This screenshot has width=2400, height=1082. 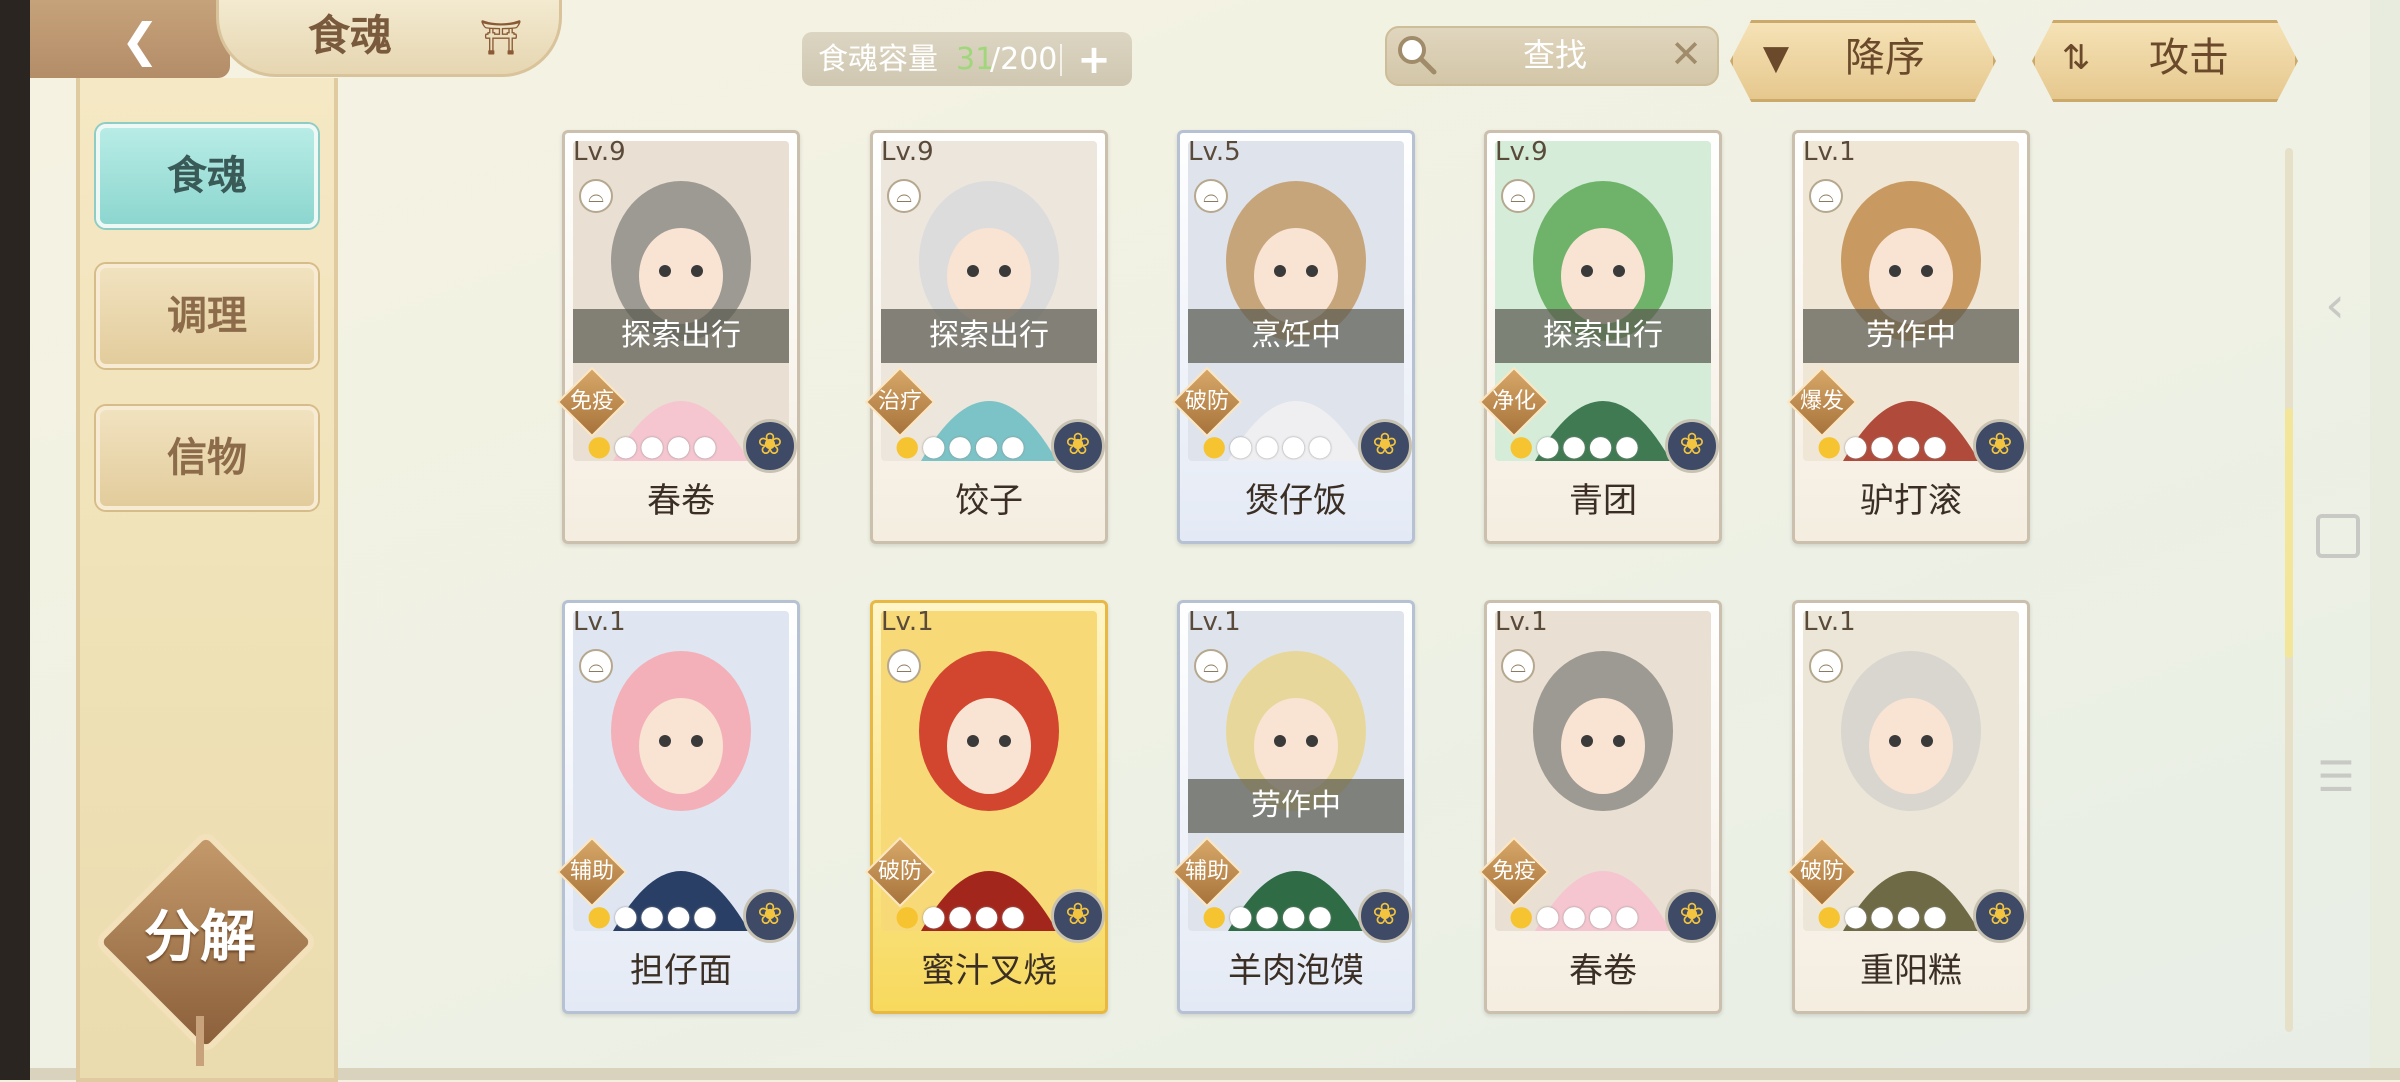 What do you see at coordinates (678, 807) in the screenshot?
I see `food-soul-card: Lv.1 ⌓ 辅助 ●●●●● ❀ 担仔面` at bounding box center [678, 807].